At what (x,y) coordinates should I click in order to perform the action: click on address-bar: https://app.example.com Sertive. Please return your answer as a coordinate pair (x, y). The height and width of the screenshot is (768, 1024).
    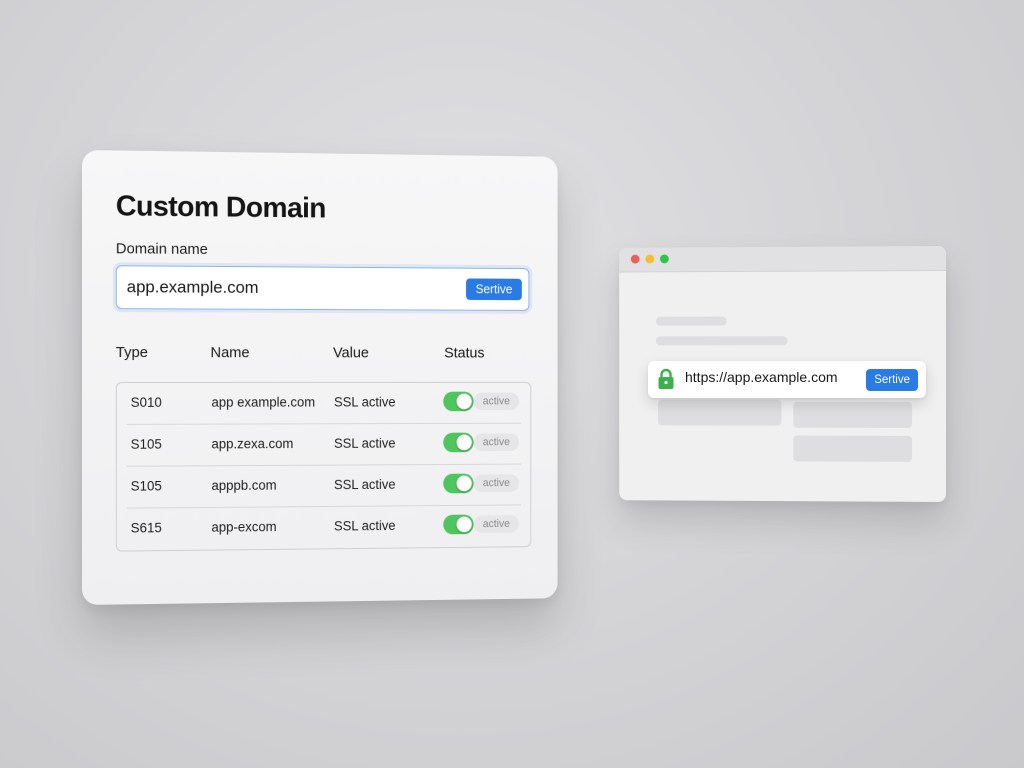
    Looking at the image, I should click on (787, 379).